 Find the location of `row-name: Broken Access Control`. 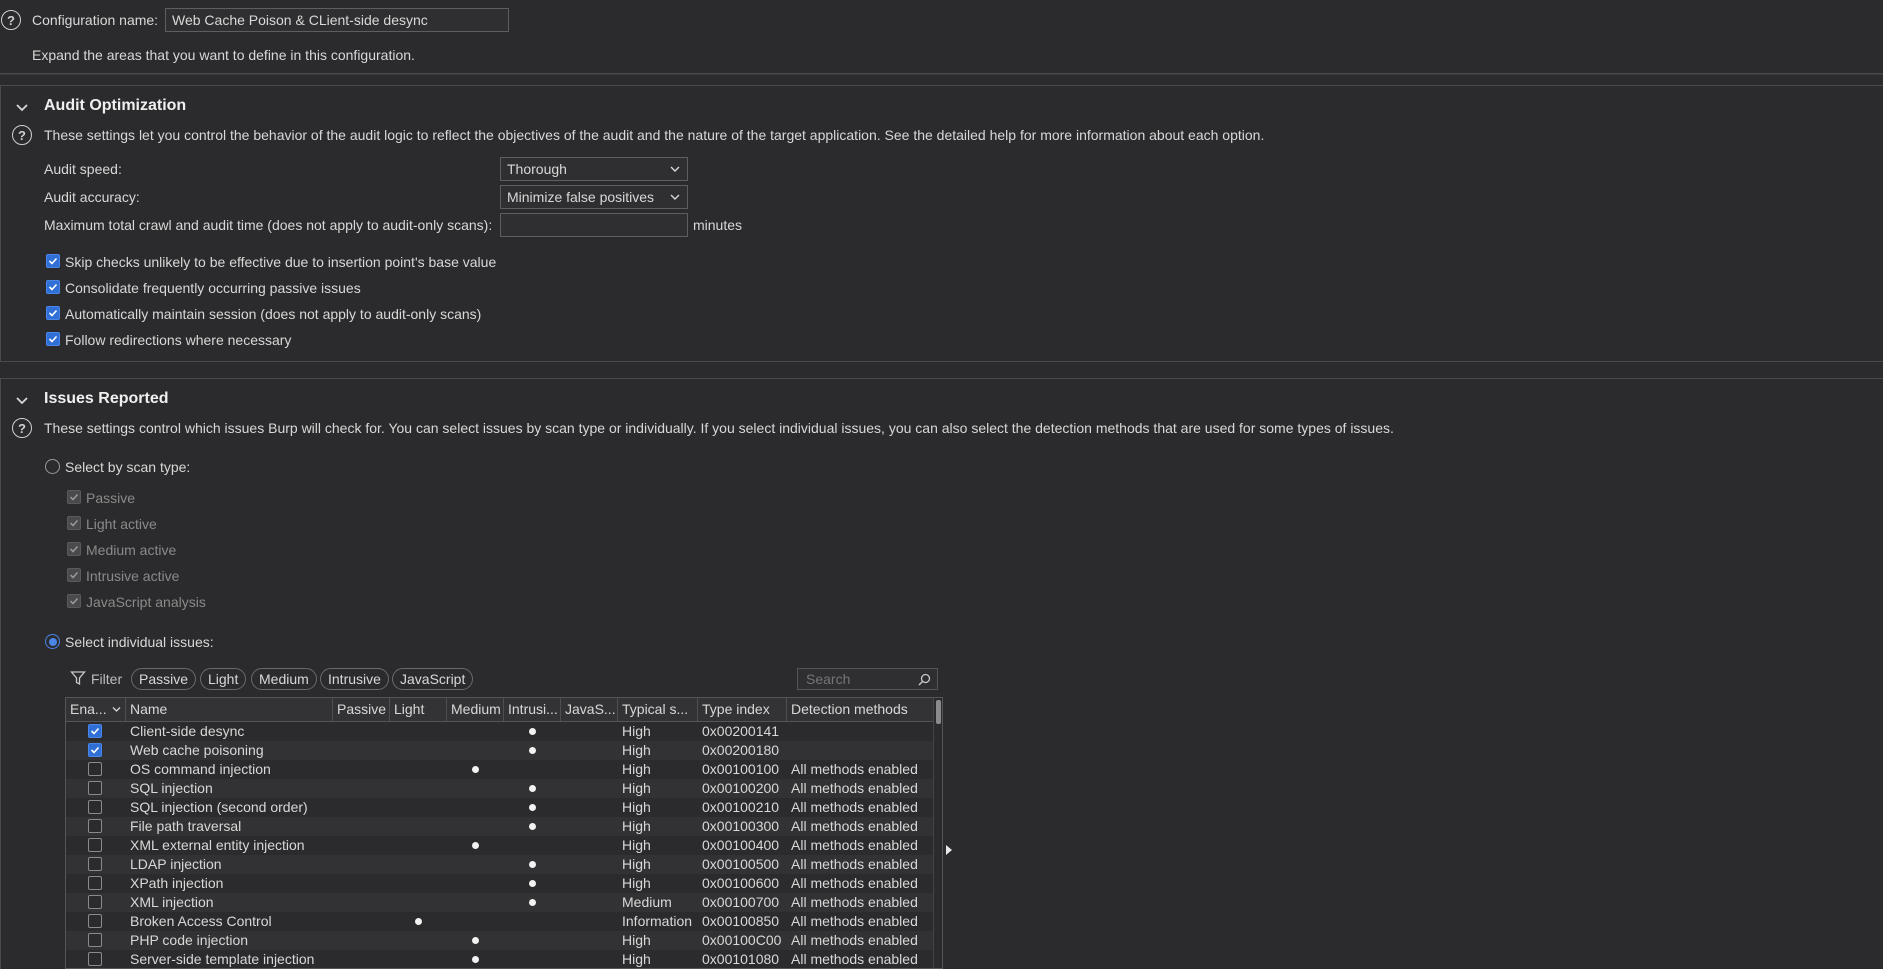

row-name: Broken Access Control is located at coordinates (201, 921).